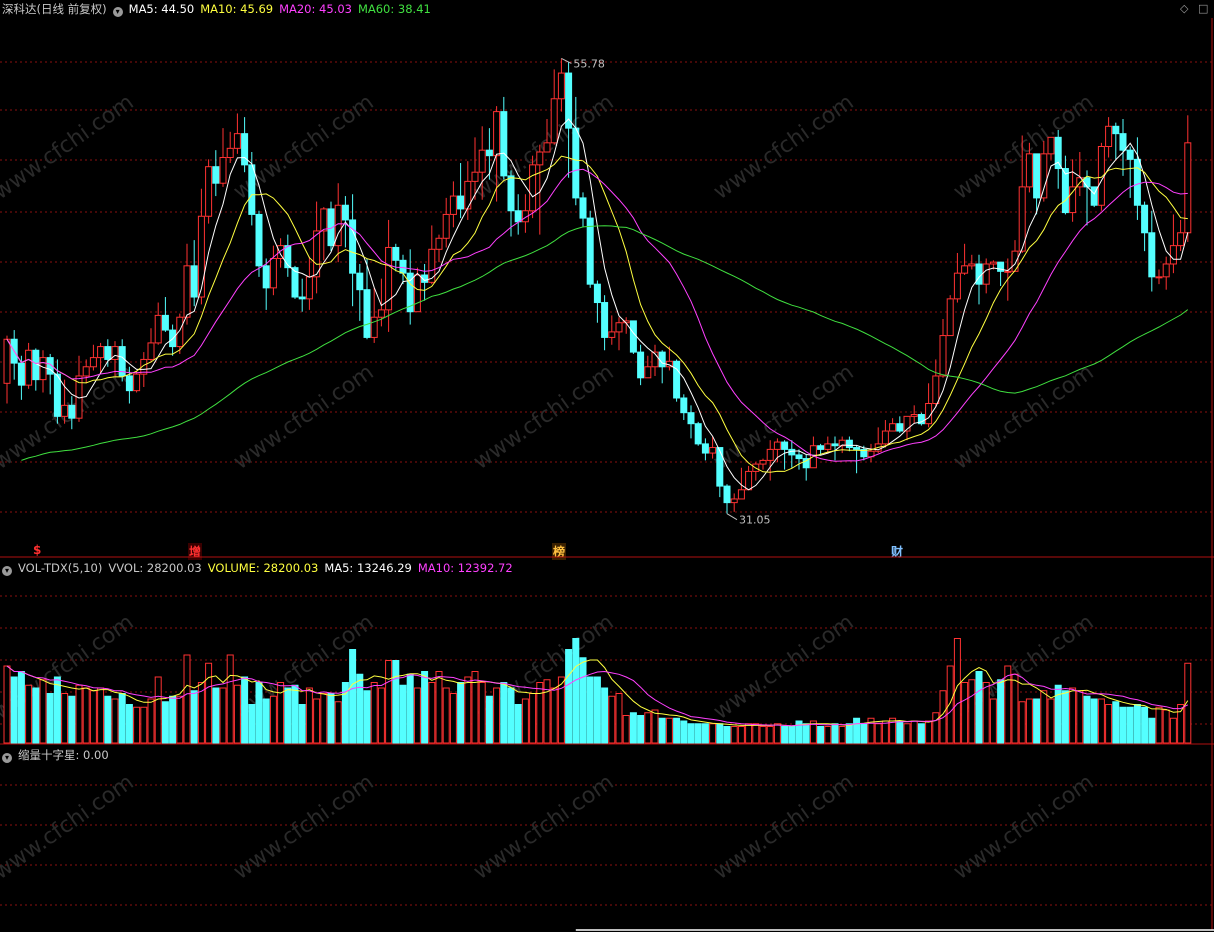 The height and width of the screenshot is (932, 1214). Describe the element at coordinates (732, 517) in the screenshot. I see `min-pointer` at that location.